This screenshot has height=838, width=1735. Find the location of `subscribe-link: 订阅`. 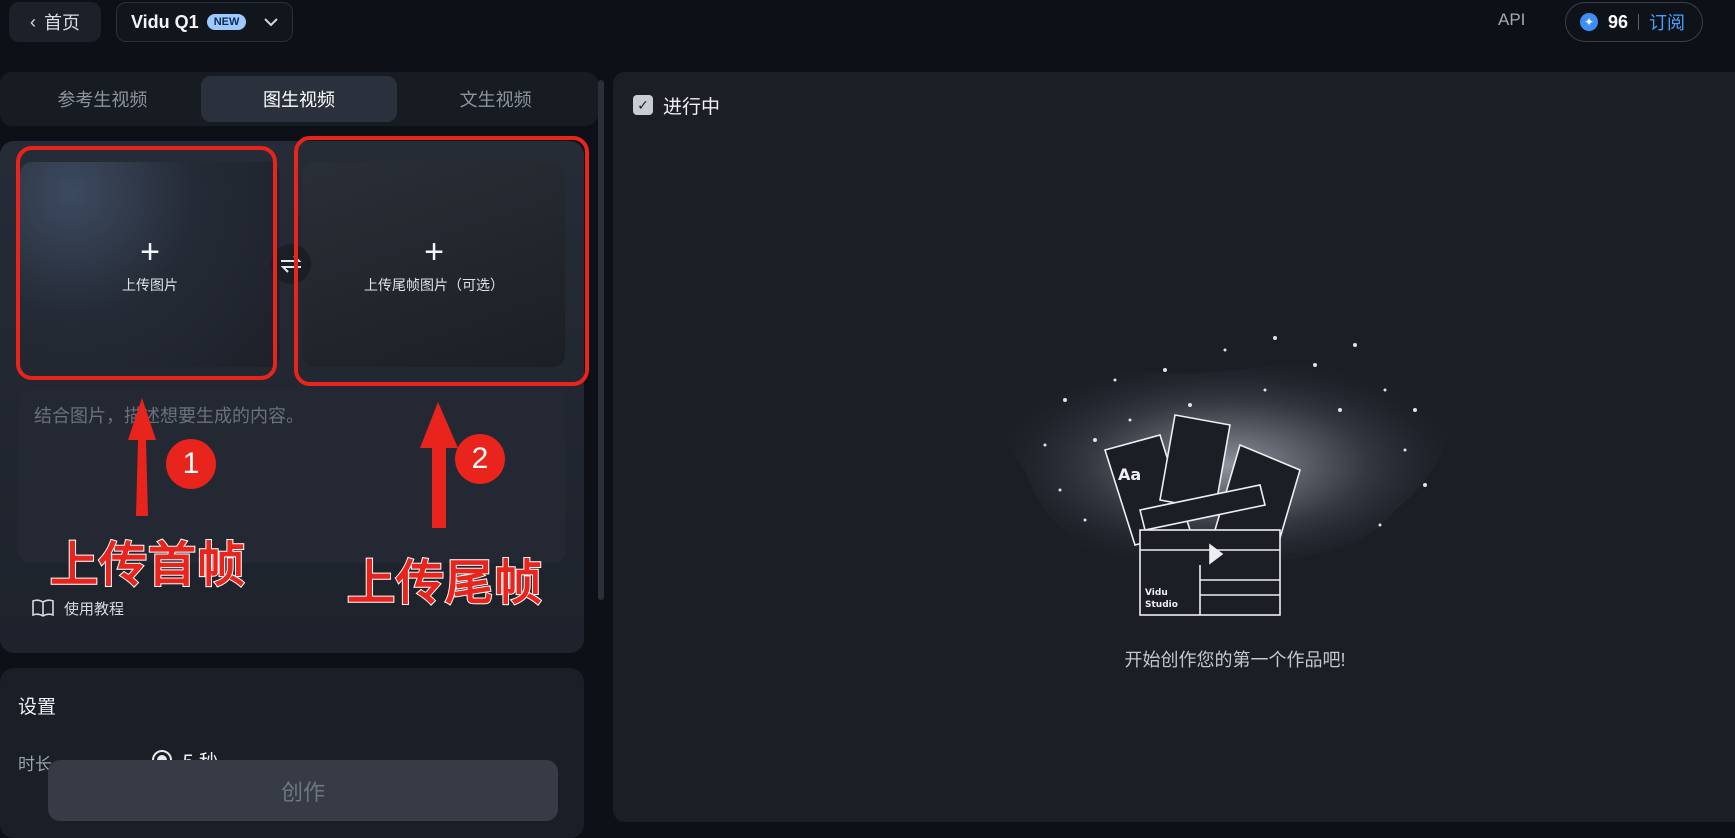

subscribe-link: 订阅 is located at coordinates (1667, 22).